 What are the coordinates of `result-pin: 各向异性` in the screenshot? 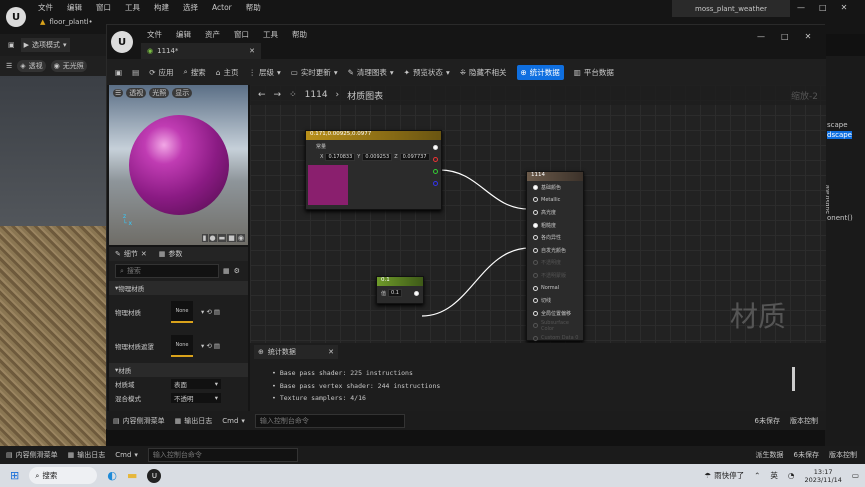 It's located at (555, 237).